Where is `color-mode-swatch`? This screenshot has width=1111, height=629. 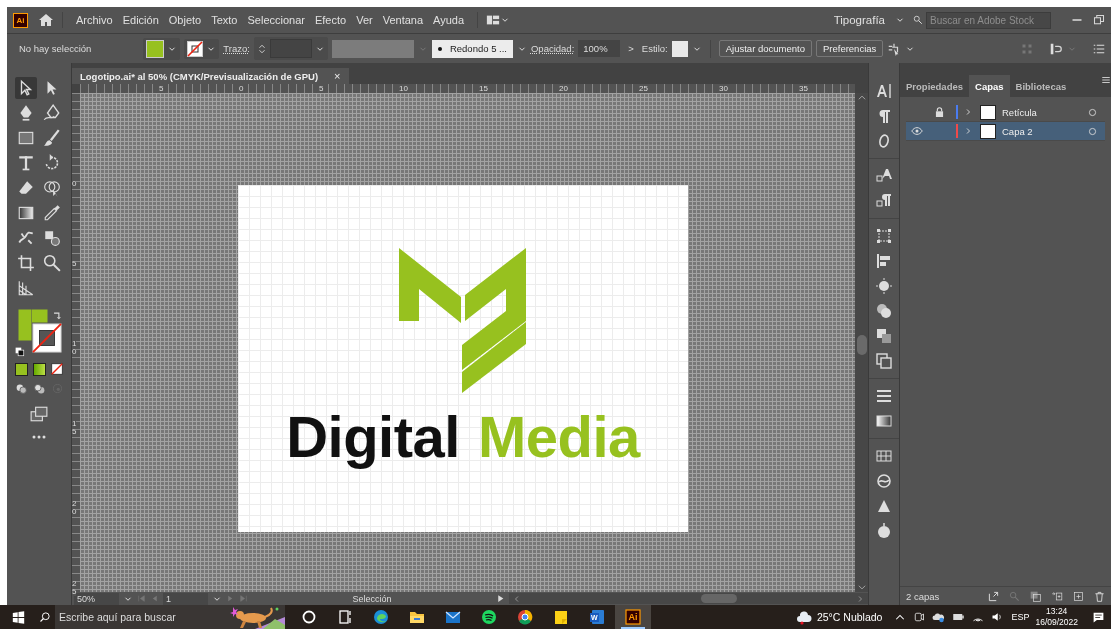
color-mode-swatch is located at coordinates (21, 369).